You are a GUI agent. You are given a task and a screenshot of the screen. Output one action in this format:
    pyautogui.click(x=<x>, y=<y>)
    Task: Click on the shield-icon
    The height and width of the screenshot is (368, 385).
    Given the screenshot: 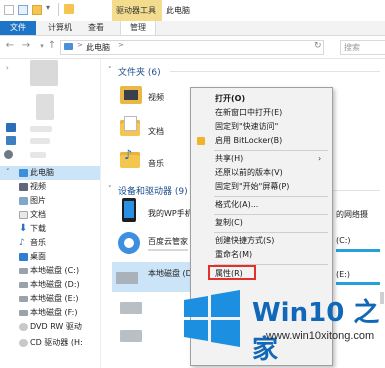 What is the action you would take?
    pyautogui.click(x=201, y=141)
    